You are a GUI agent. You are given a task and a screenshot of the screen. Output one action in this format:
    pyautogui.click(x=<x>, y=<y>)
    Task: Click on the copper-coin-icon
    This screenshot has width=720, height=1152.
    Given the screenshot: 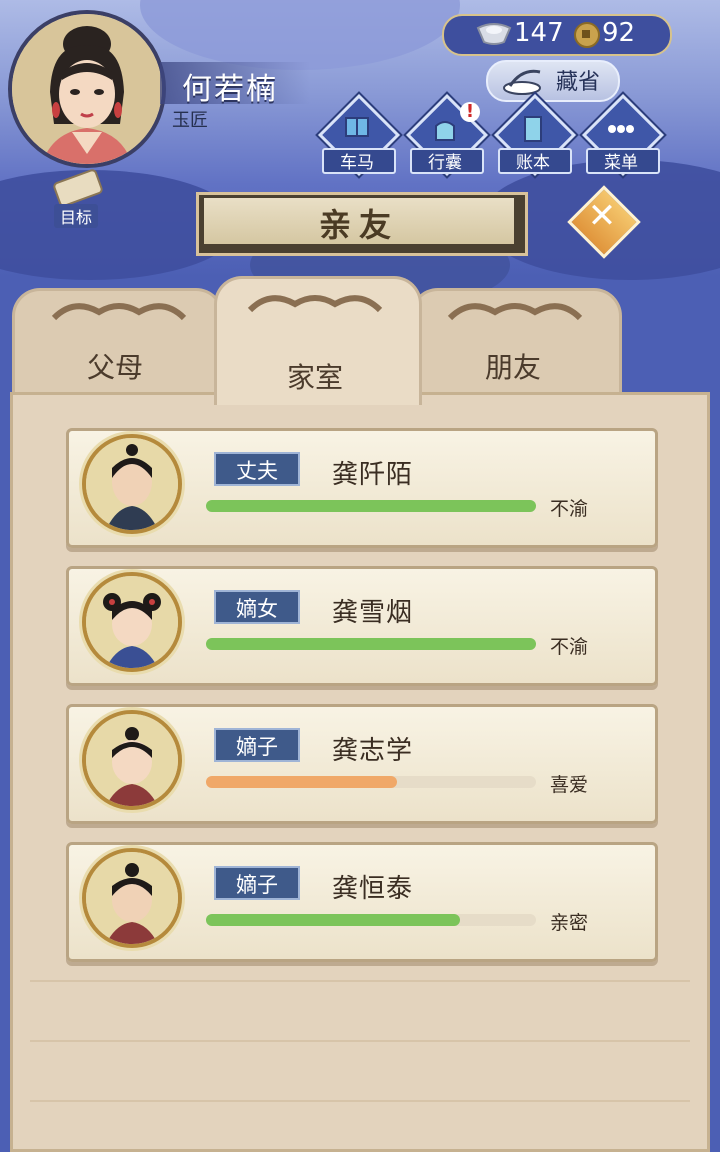 What is the action you would take?
    pyautogui.click(x=587, y=35)
    